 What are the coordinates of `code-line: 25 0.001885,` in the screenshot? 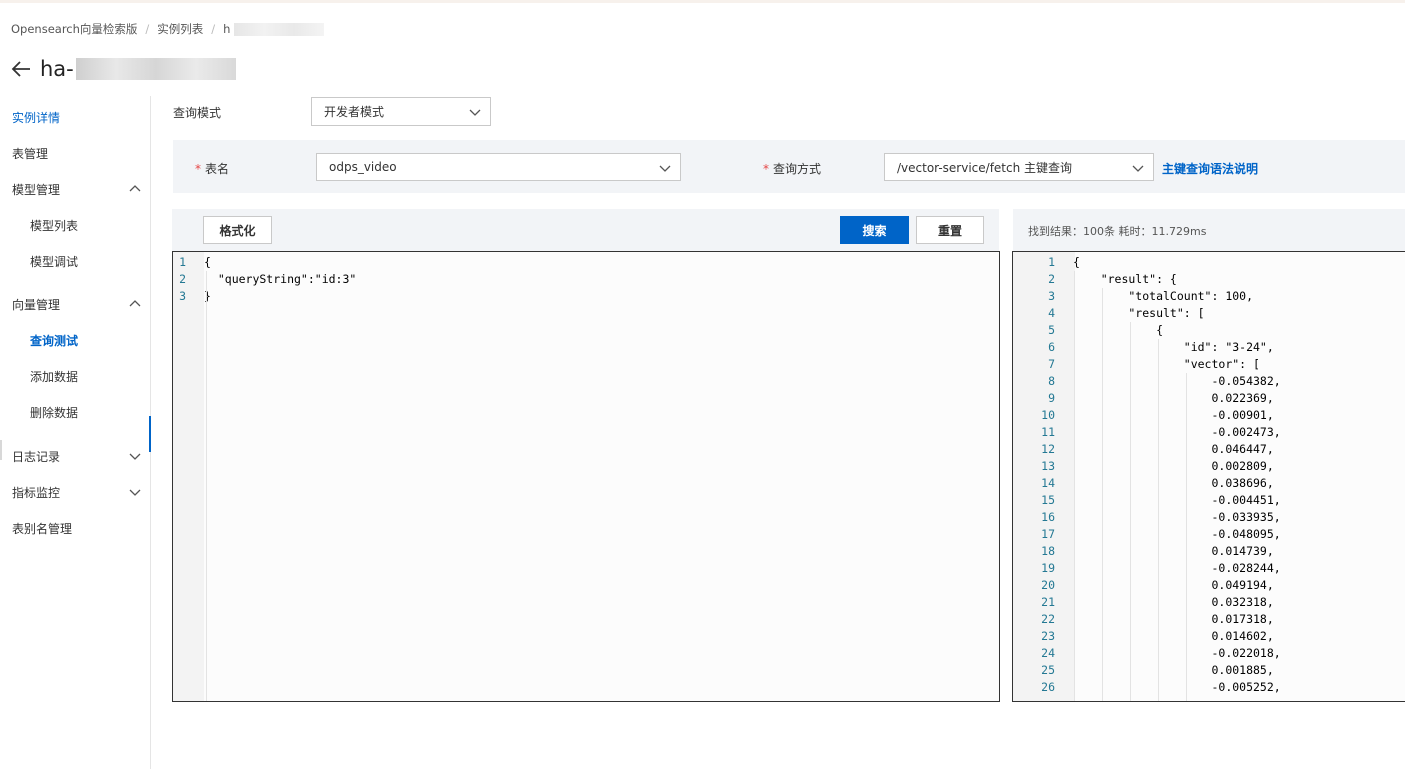 It's located at (1209, 670).